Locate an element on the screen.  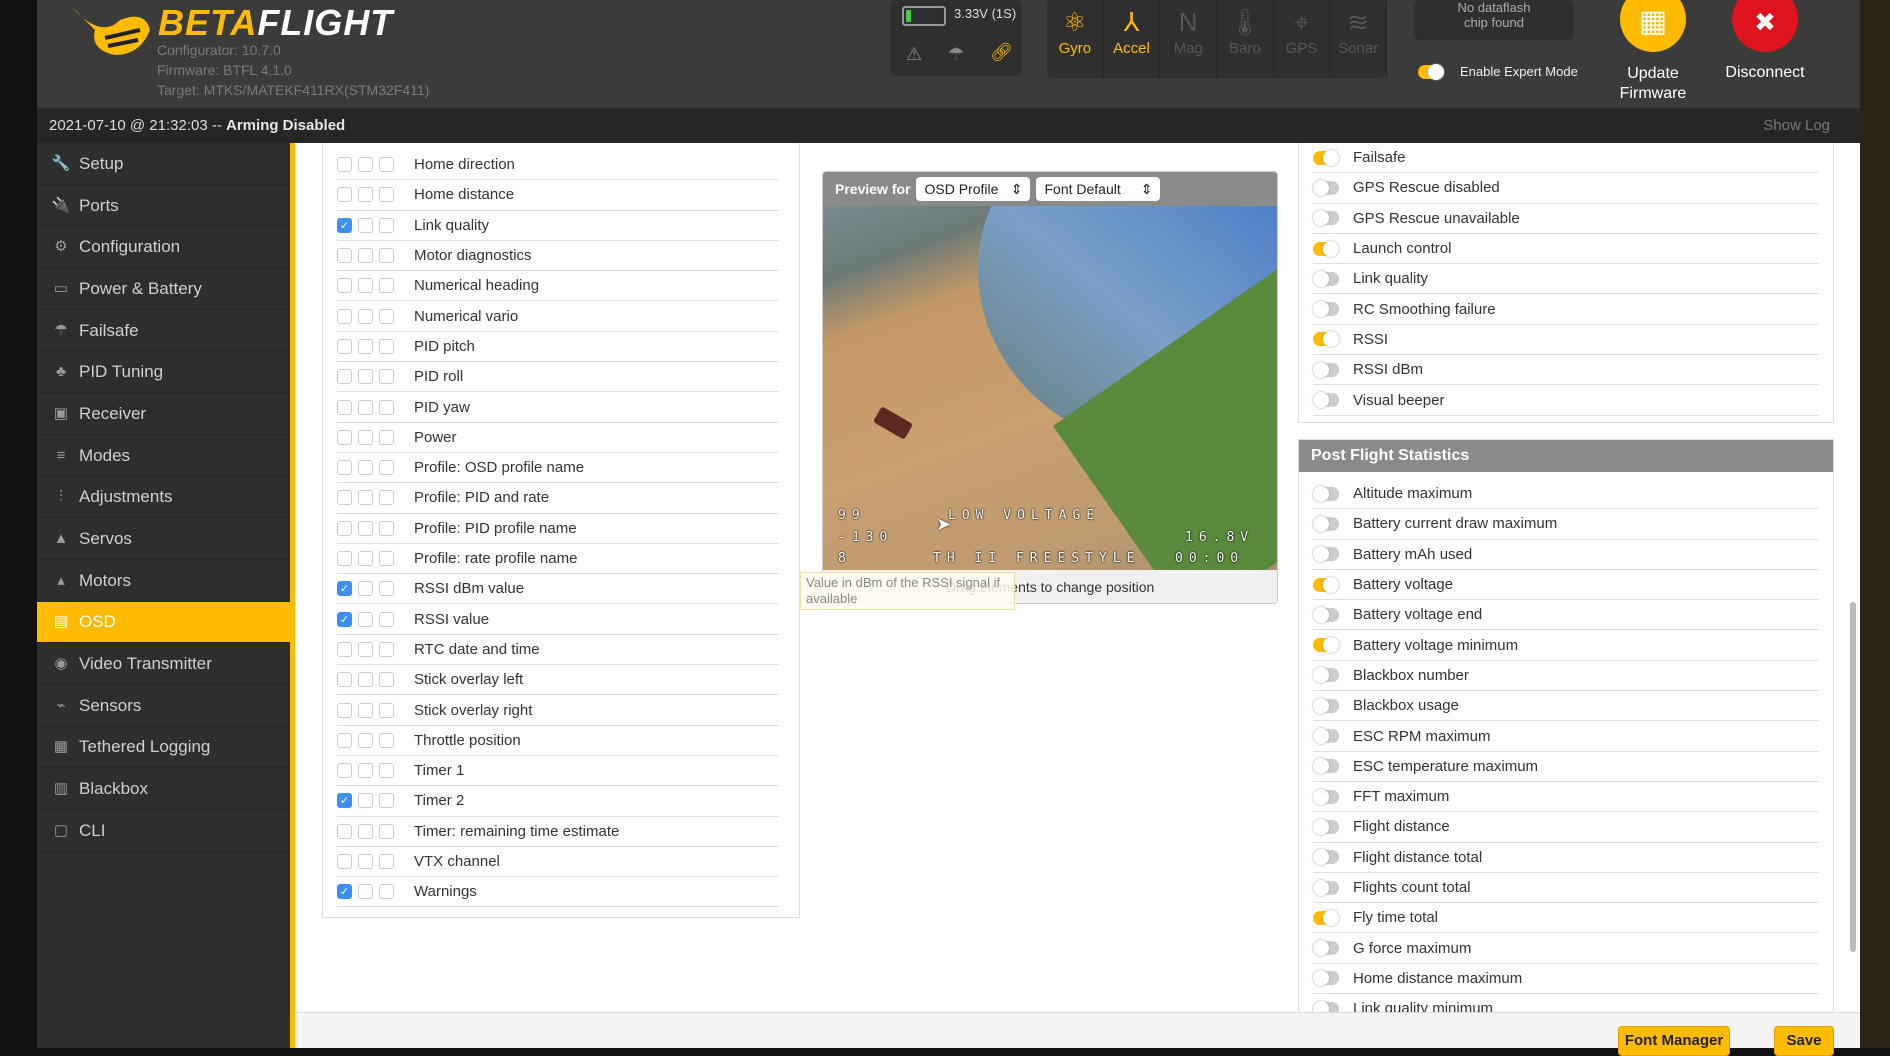
sidebar-item-servos: ▲ Servos is located at coordinates (163, 539).